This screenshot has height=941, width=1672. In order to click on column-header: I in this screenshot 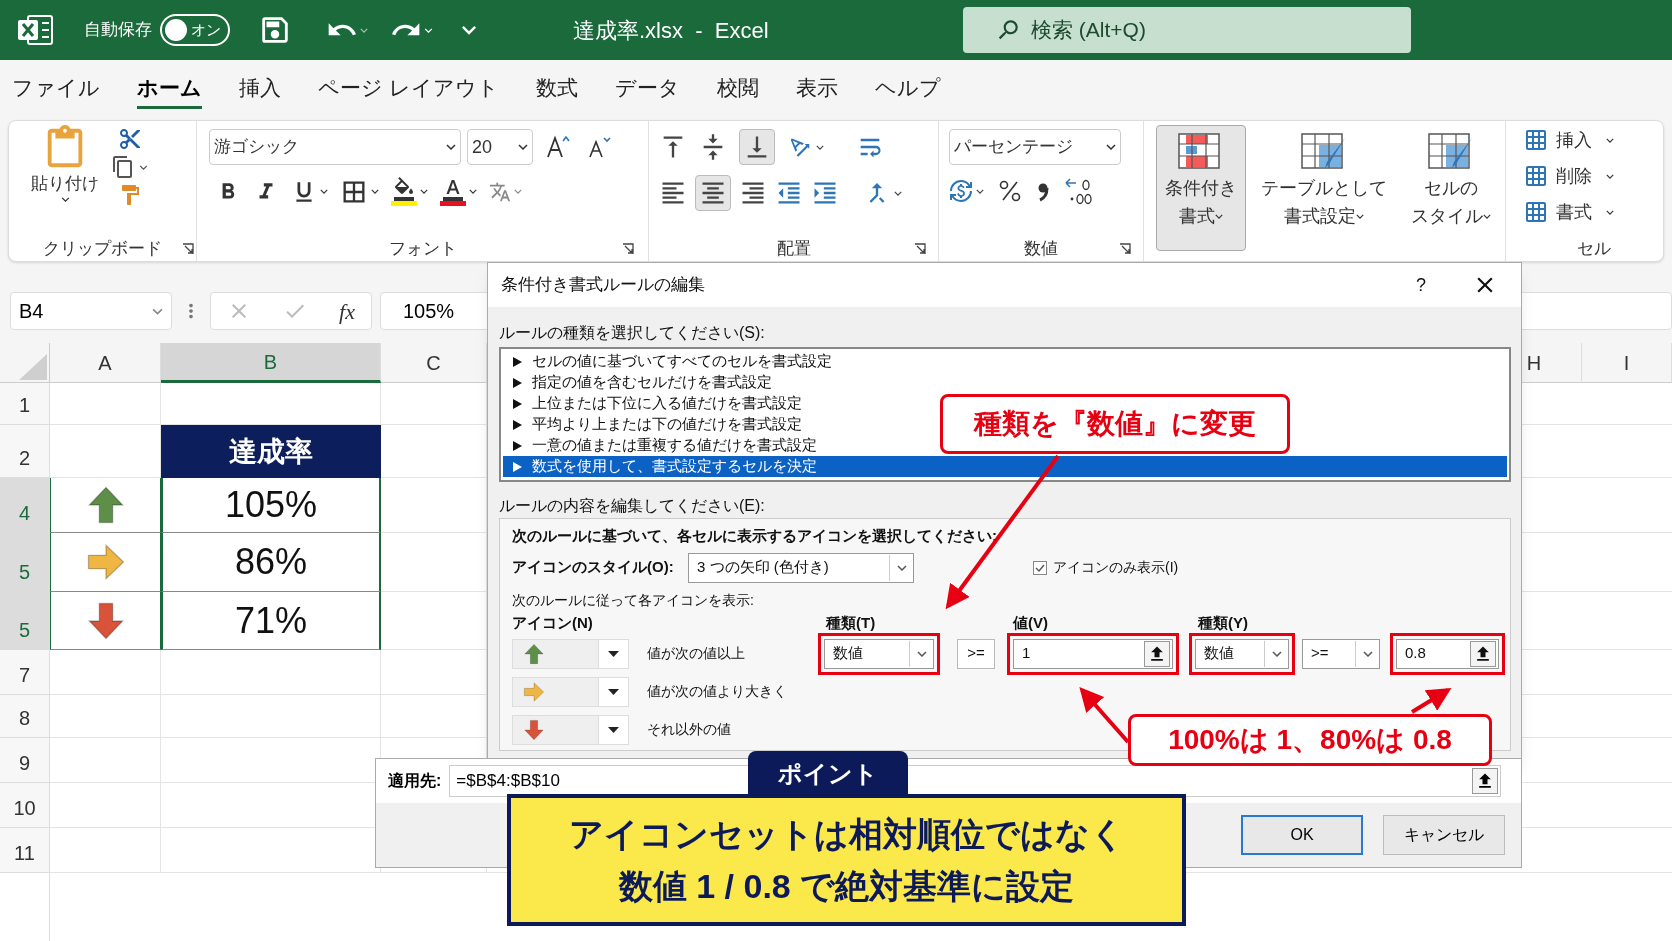, I will do `click(1627, 363)`.